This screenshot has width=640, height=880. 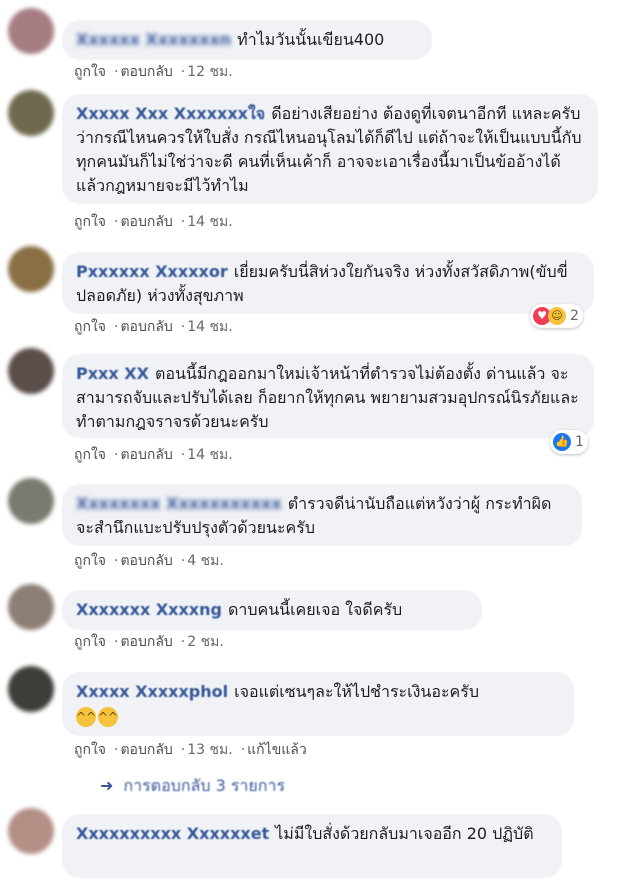 I want to click on commenter-name: Pxxxxxx Xxxxxor, so click(x=152, y=271).